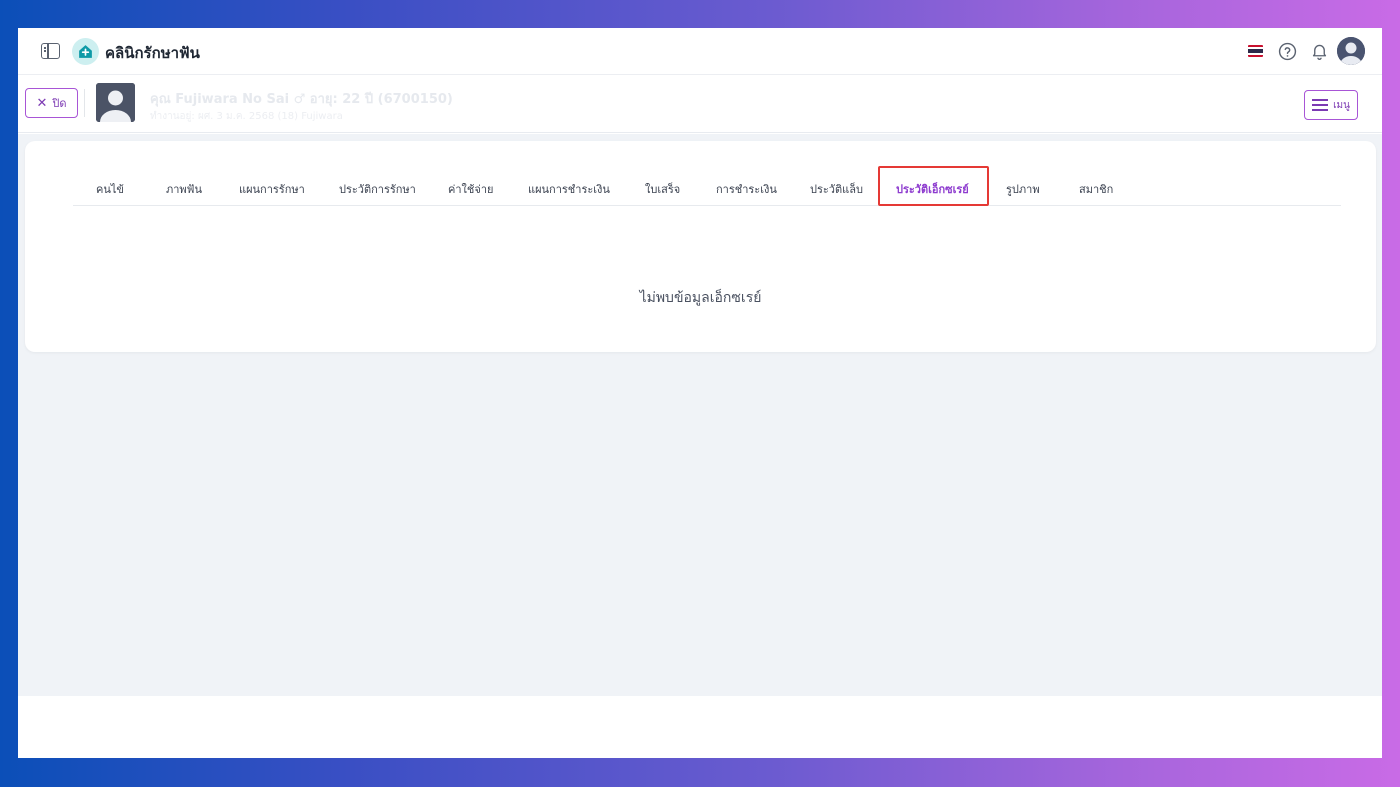 The width and height of the screenshot is (1400, 787). What do you see at coordinates (700, 298) in the screenshot?
I see `empty-state-message: ไม่พบข้อมูลเอ็กซเรย์` at bounding box center [700, 298].